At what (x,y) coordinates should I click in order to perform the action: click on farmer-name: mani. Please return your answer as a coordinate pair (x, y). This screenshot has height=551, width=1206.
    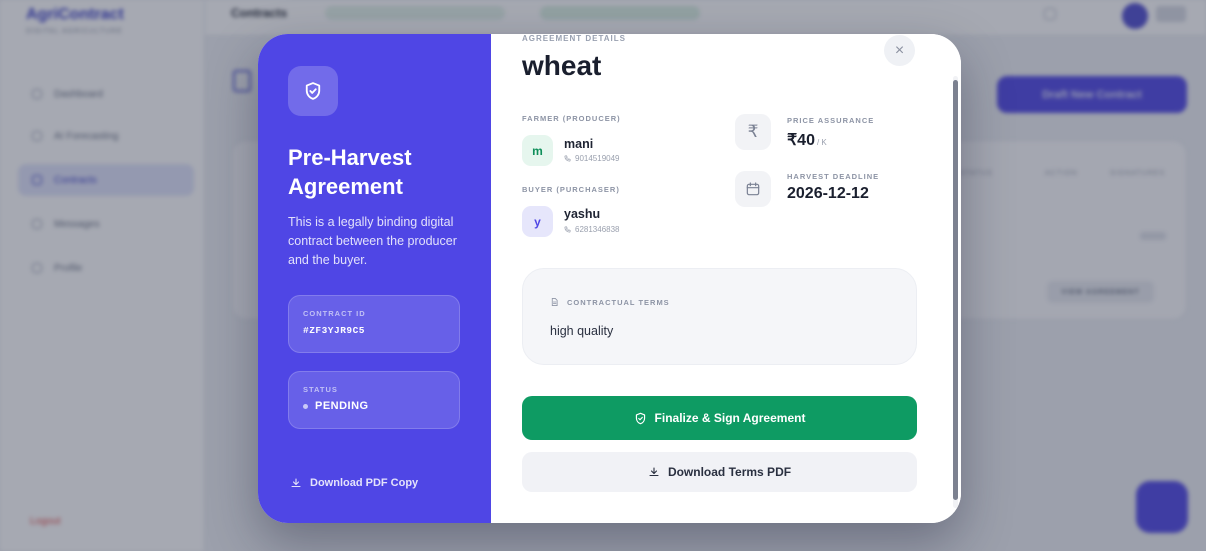
    Looking at the image, I should click on (579, 144).